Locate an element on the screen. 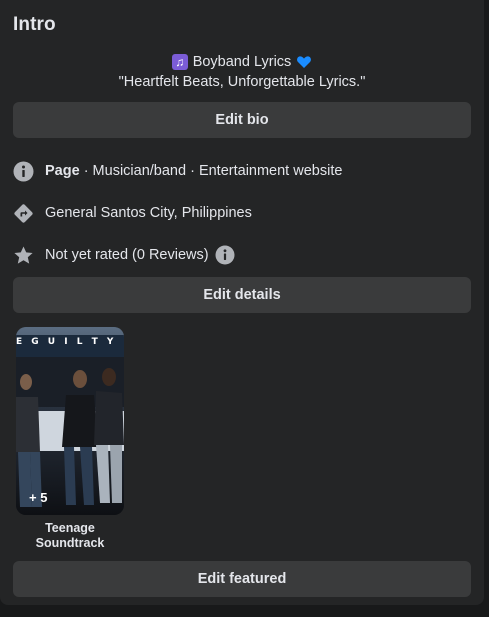 The image size is (489, 617). featured-collection-name: Teenage Soundtrack is located at coordinates (70, 536).